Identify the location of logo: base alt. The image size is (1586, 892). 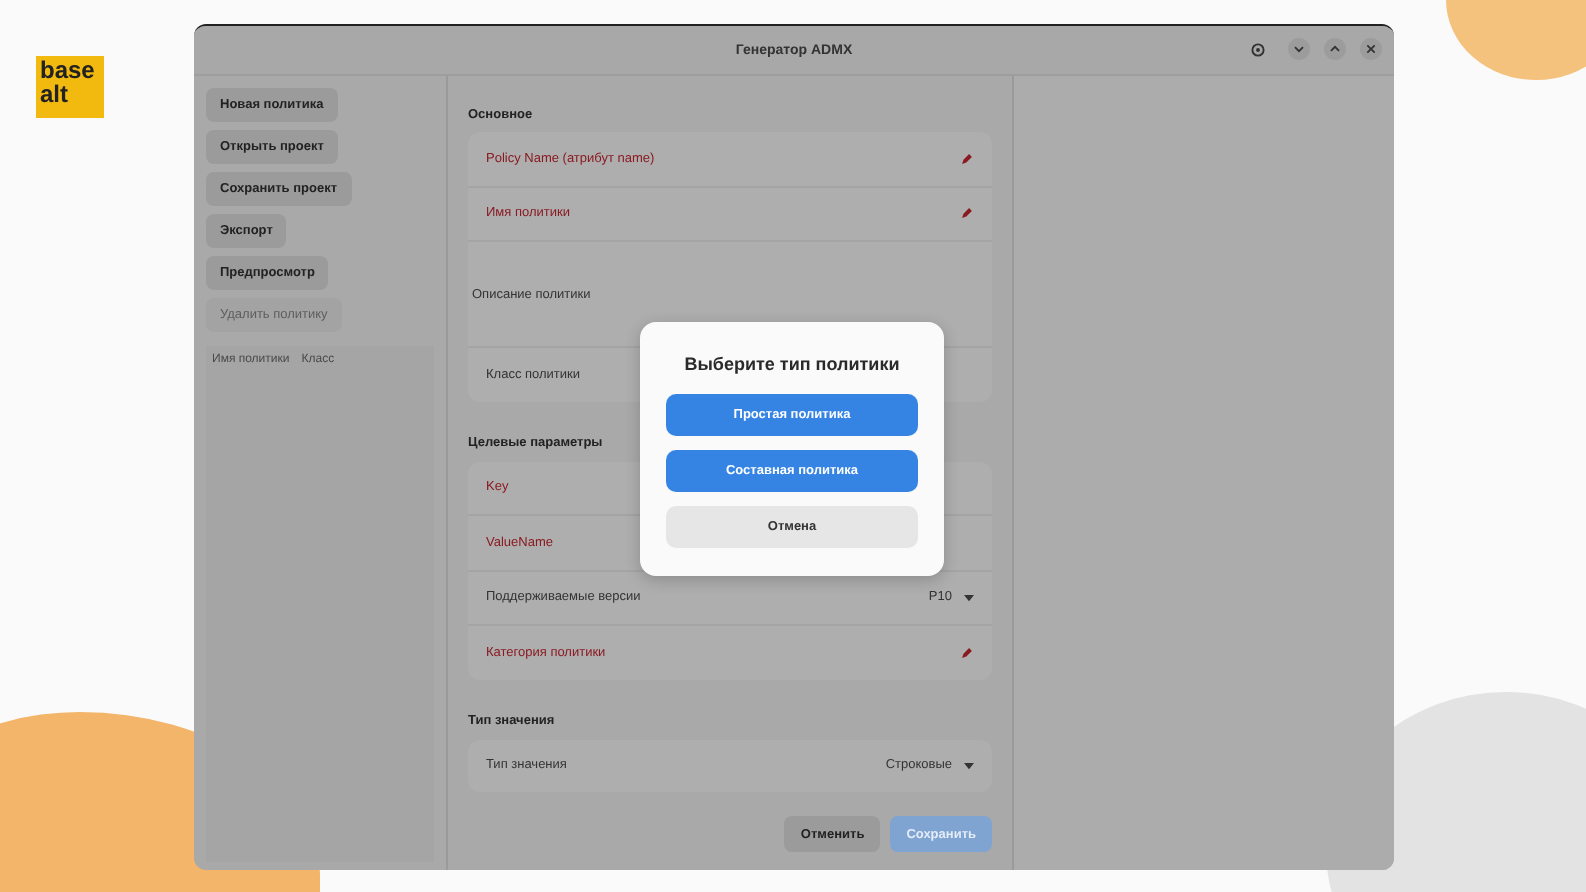
(70, 87).